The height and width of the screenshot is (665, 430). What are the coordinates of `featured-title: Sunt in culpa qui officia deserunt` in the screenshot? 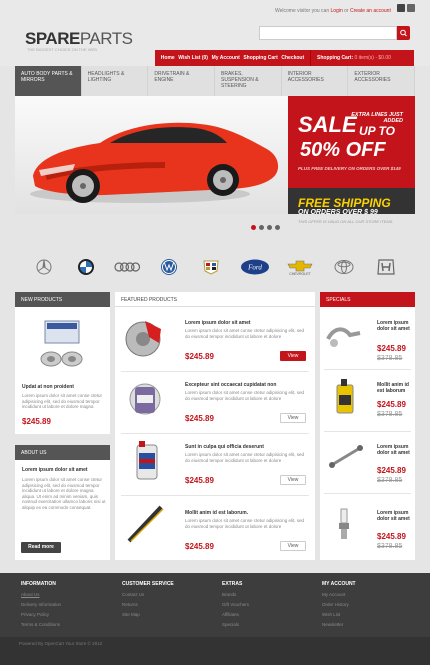 It's located at (245, 447).